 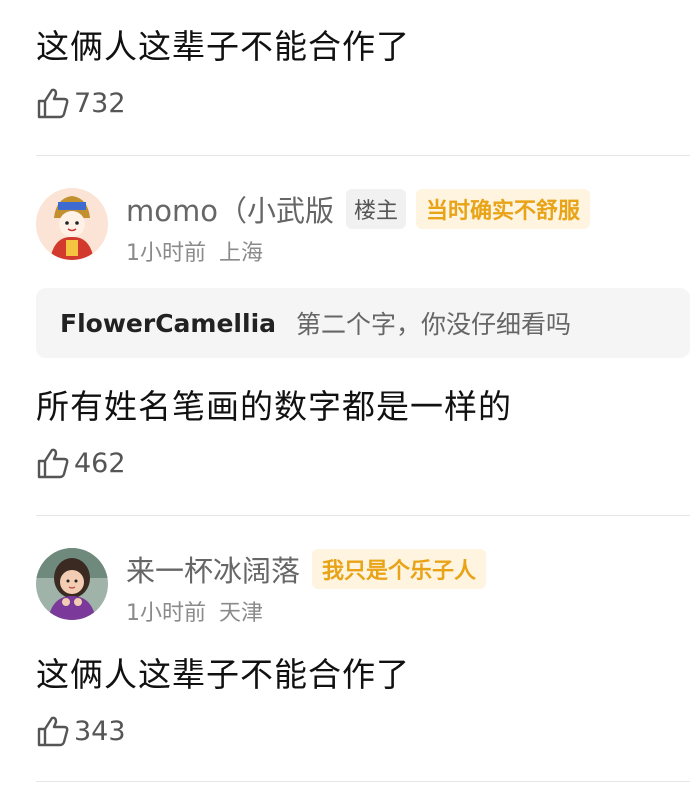 What do you see at coordinates (241, 253) in the screenshot?
I see `comment-location: 上海` at bounding box center [241, 253].